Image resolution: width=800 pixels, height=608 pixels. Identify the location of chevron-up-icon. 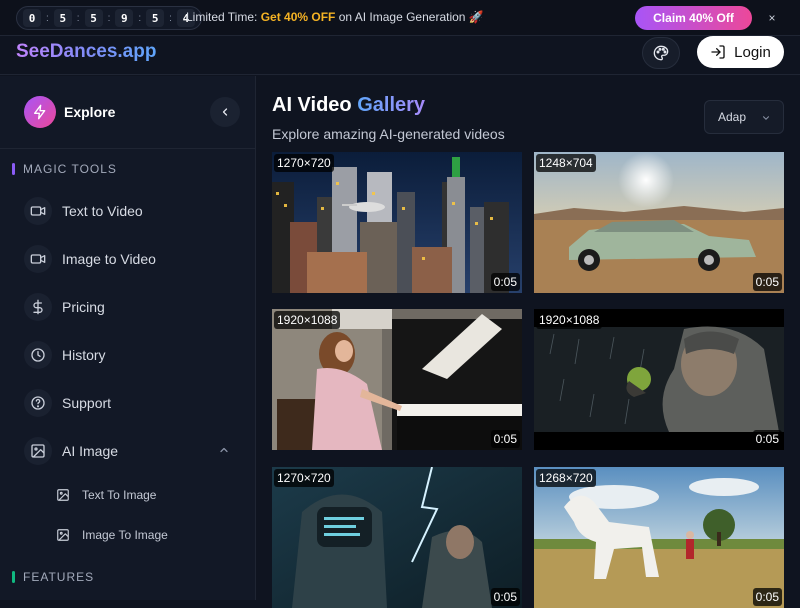
(224, 450).